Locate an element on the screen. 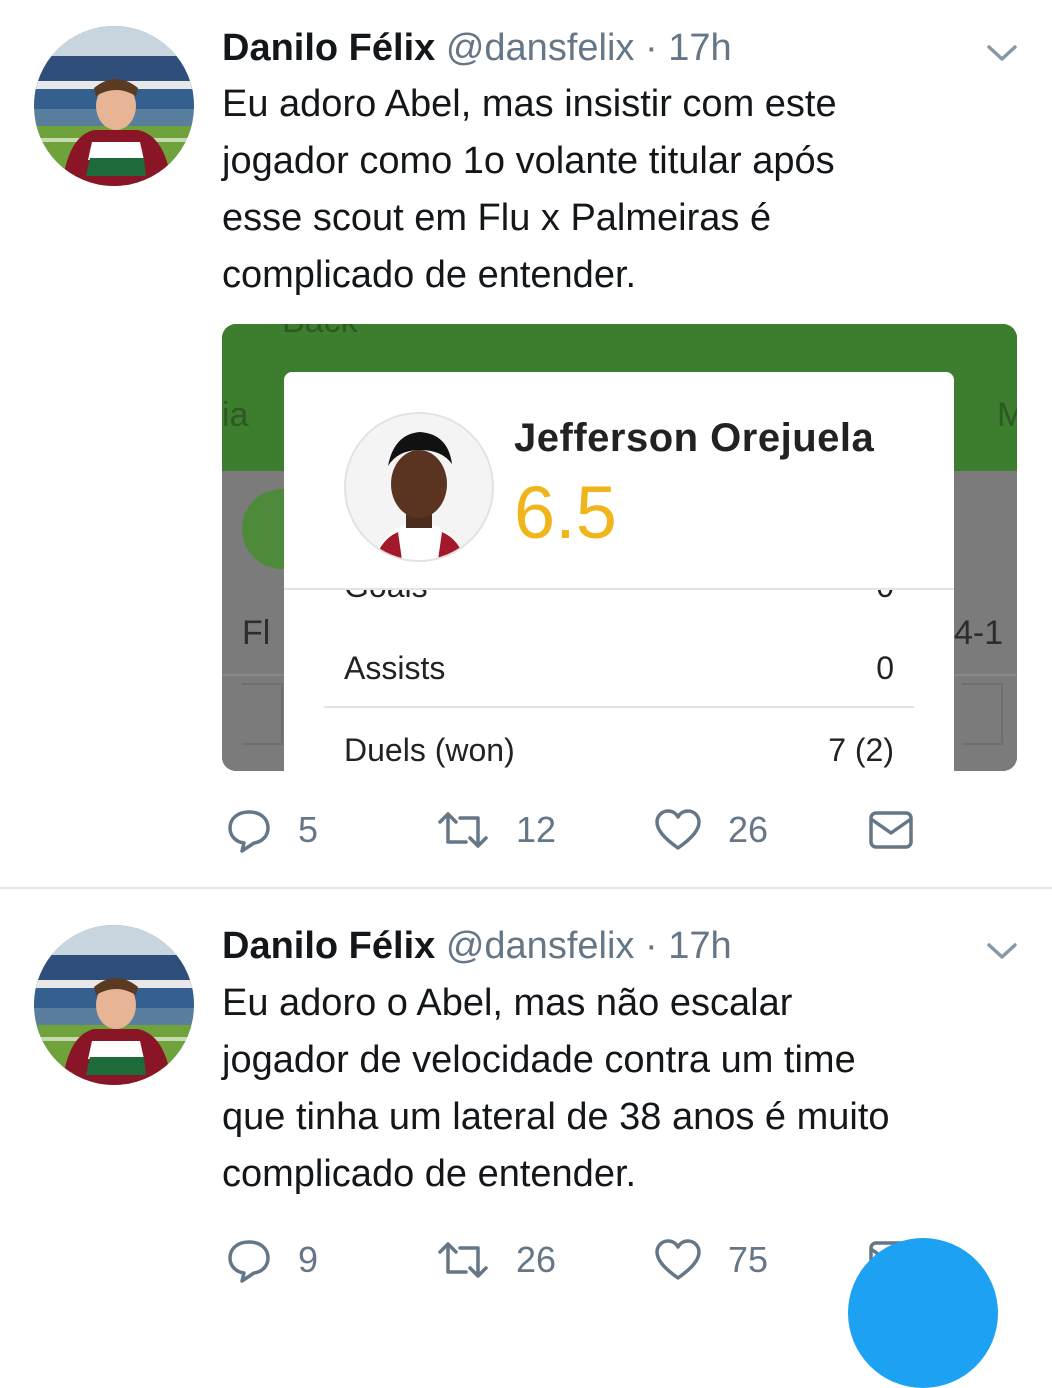 This screenshot has width=1052, height=1388. like-button: 26 is located at coordinates (711, 830).